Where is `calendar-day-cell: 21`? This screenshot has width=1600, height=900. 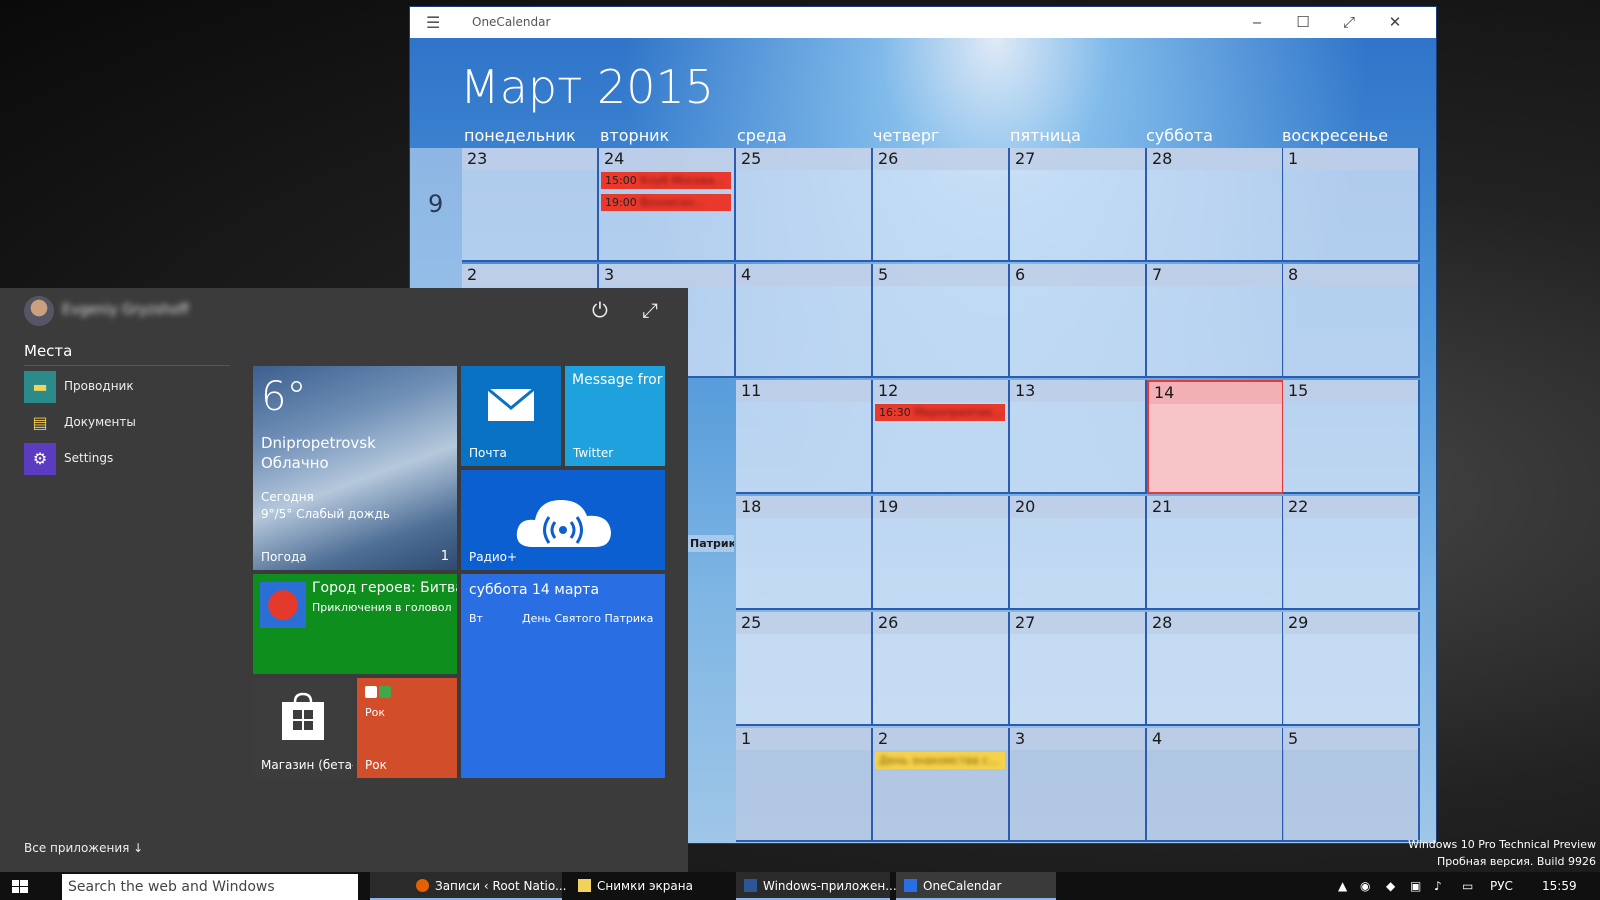 calendar-day-cell: 21 is located at coordinates (1215, 553).